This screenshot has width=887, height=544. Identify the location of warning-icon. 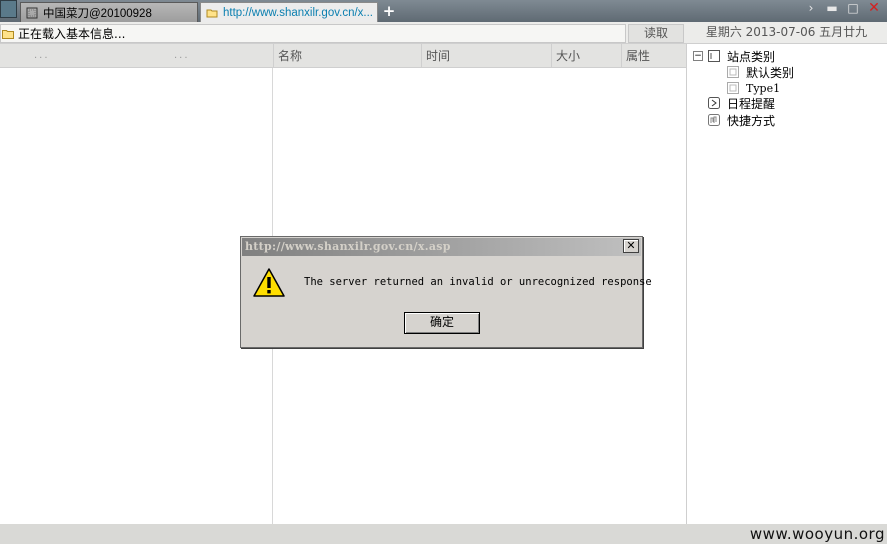
(269, 282).